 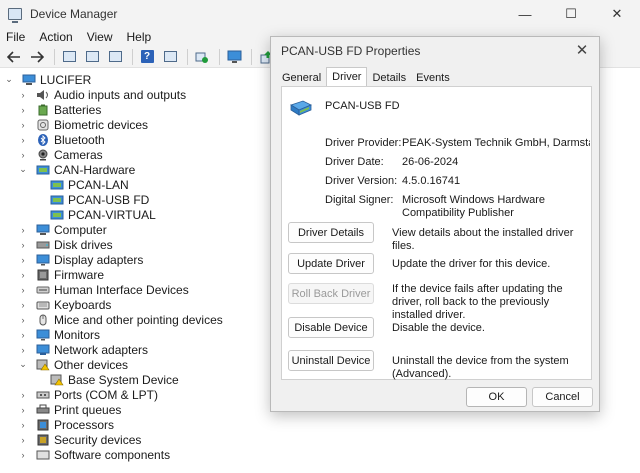 What do you see at coordinates (43, 139) in the screenshot?
I see `bluetooth-icon` at bounding box center [43, 139].